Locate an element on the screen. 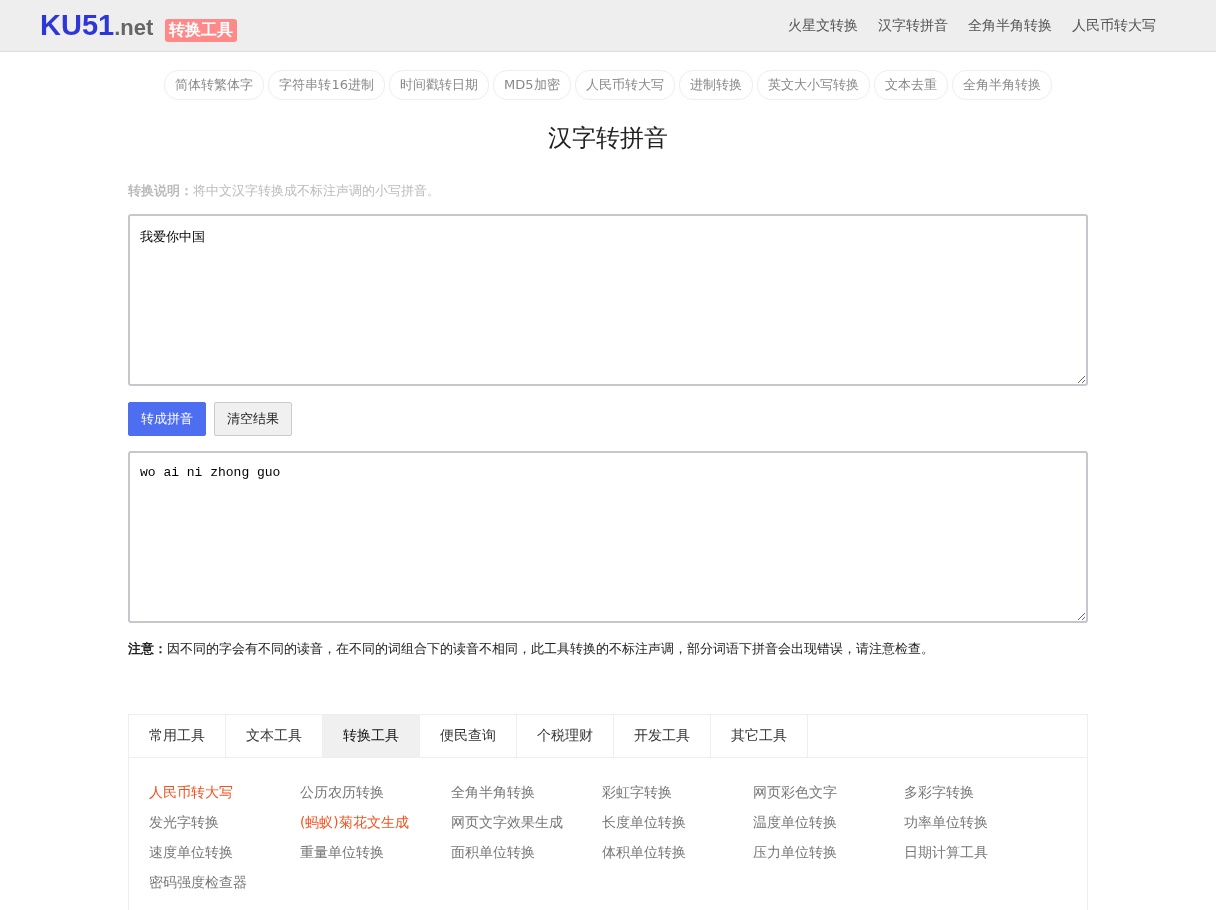  tool-link: 发光字转换 is located at coordinates (184, 822).